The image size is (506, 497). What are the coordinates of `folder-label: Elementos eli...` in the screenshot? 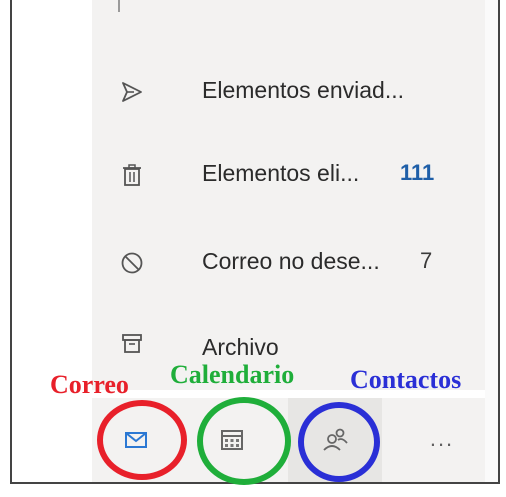 It's located at (281, 173).